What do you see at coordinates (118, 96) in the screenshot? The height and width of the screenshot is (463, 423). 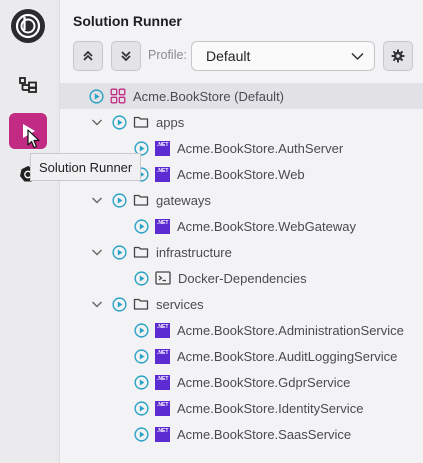 I see `apps-grid-icon` at bounding box center [118, 96].